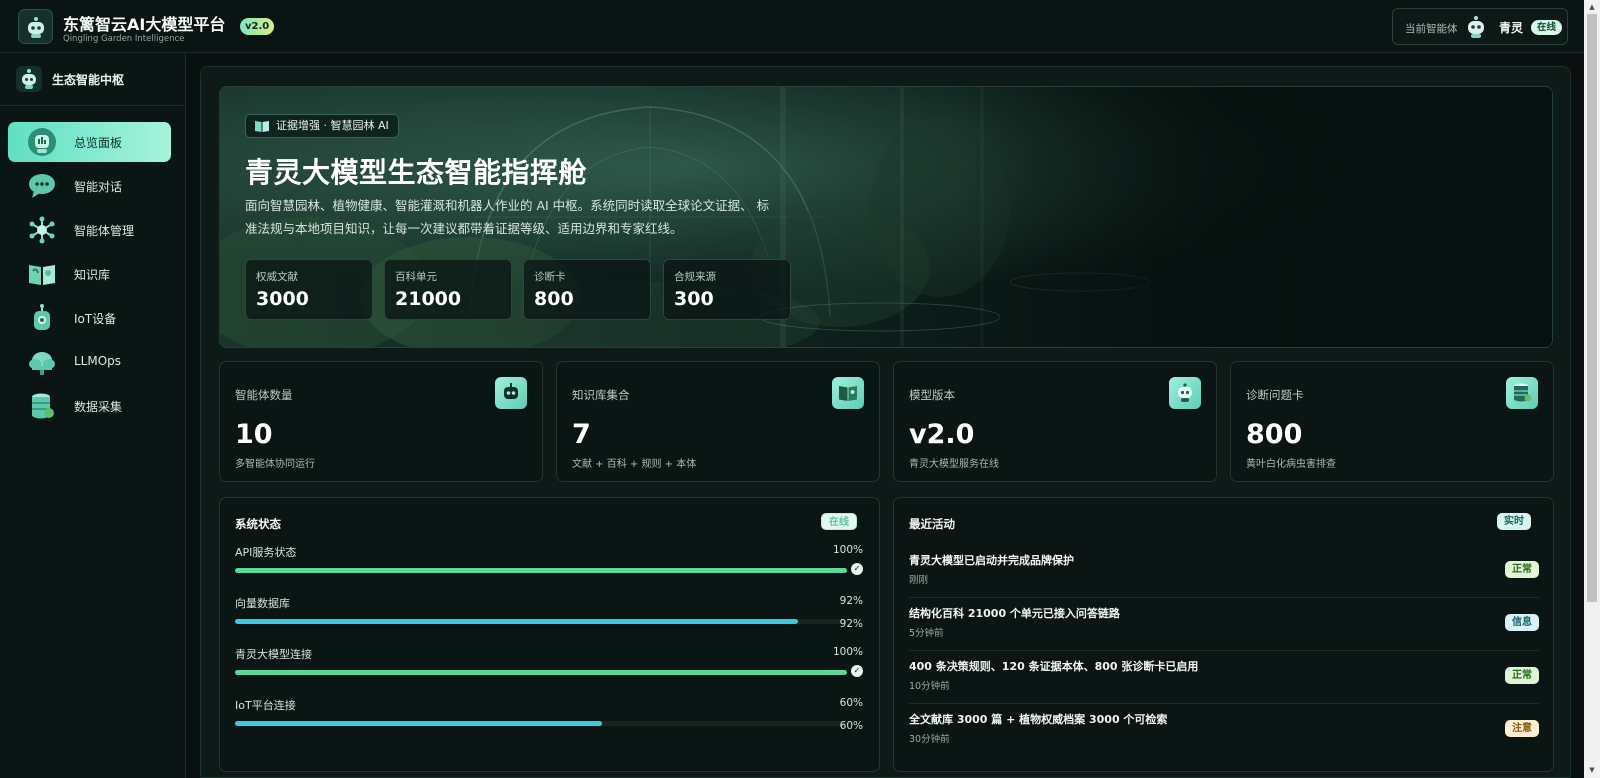  What do you see at coordinates (1592, 7) in the screenshot?
I see `scroll-up-arrow-icon: ▲` at bounding box center [1592, 7].